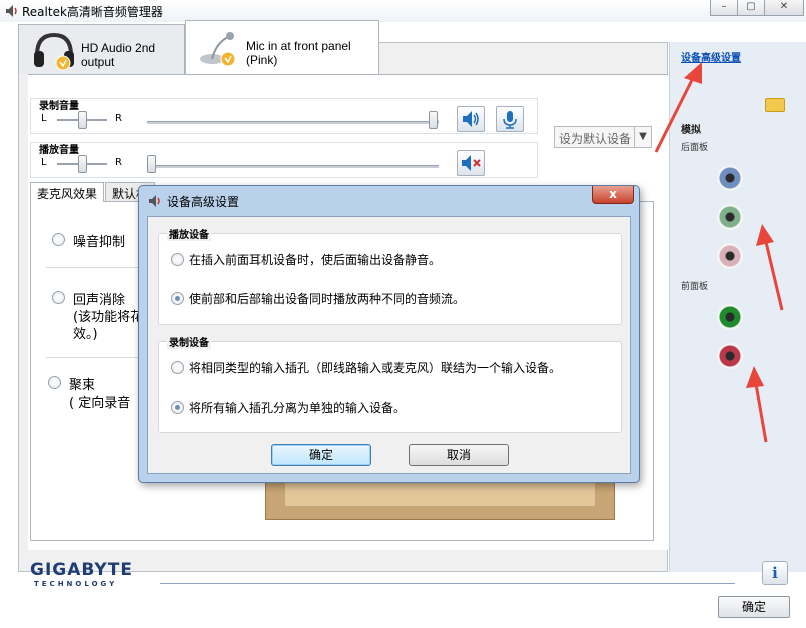  What do you see at coordinates (775, 105) in the screenshot?
I see `folder-icon` at bounding box center [775, 105].